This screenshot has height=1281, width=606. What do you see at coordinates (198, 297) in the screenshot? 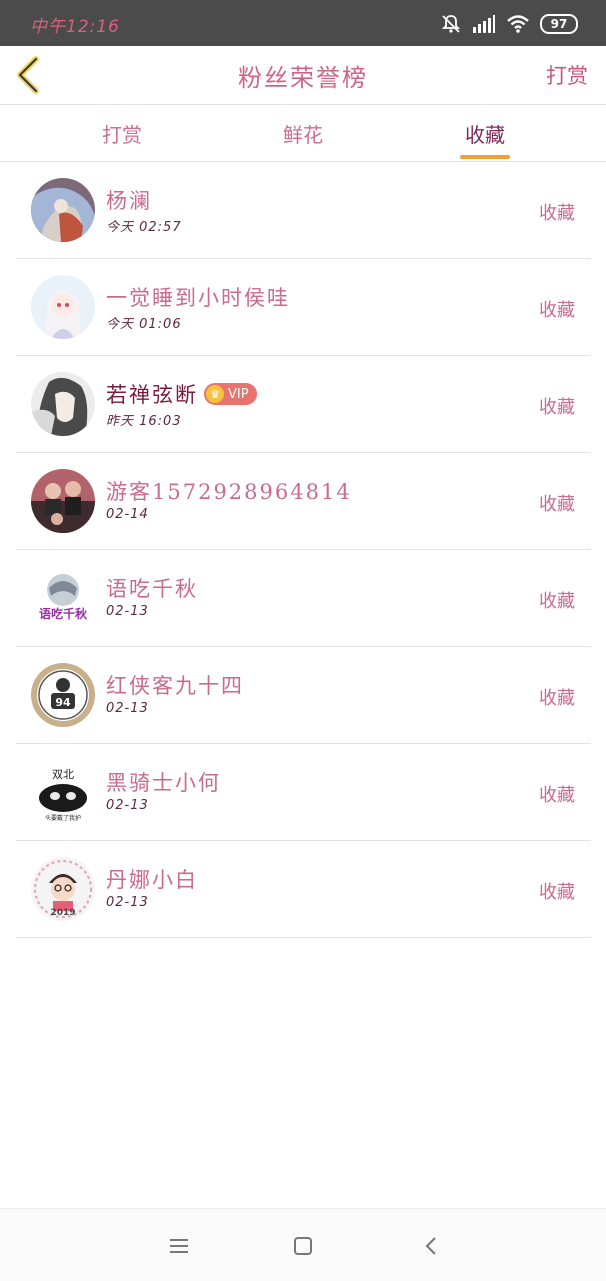
I see `fan-name: 一觉睡到小时侯哇` at bounding box center [198, 297].